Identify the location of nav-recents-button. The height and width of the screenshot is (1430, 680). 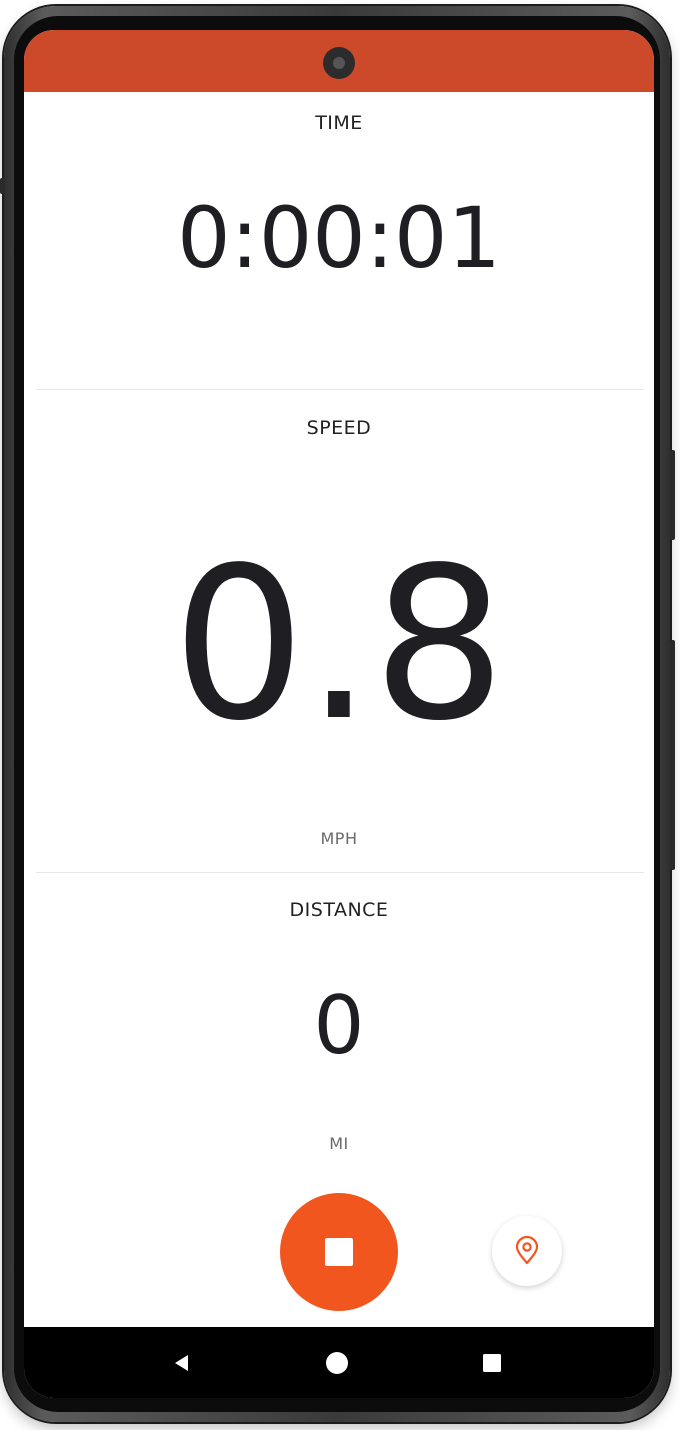
(492, 1362).